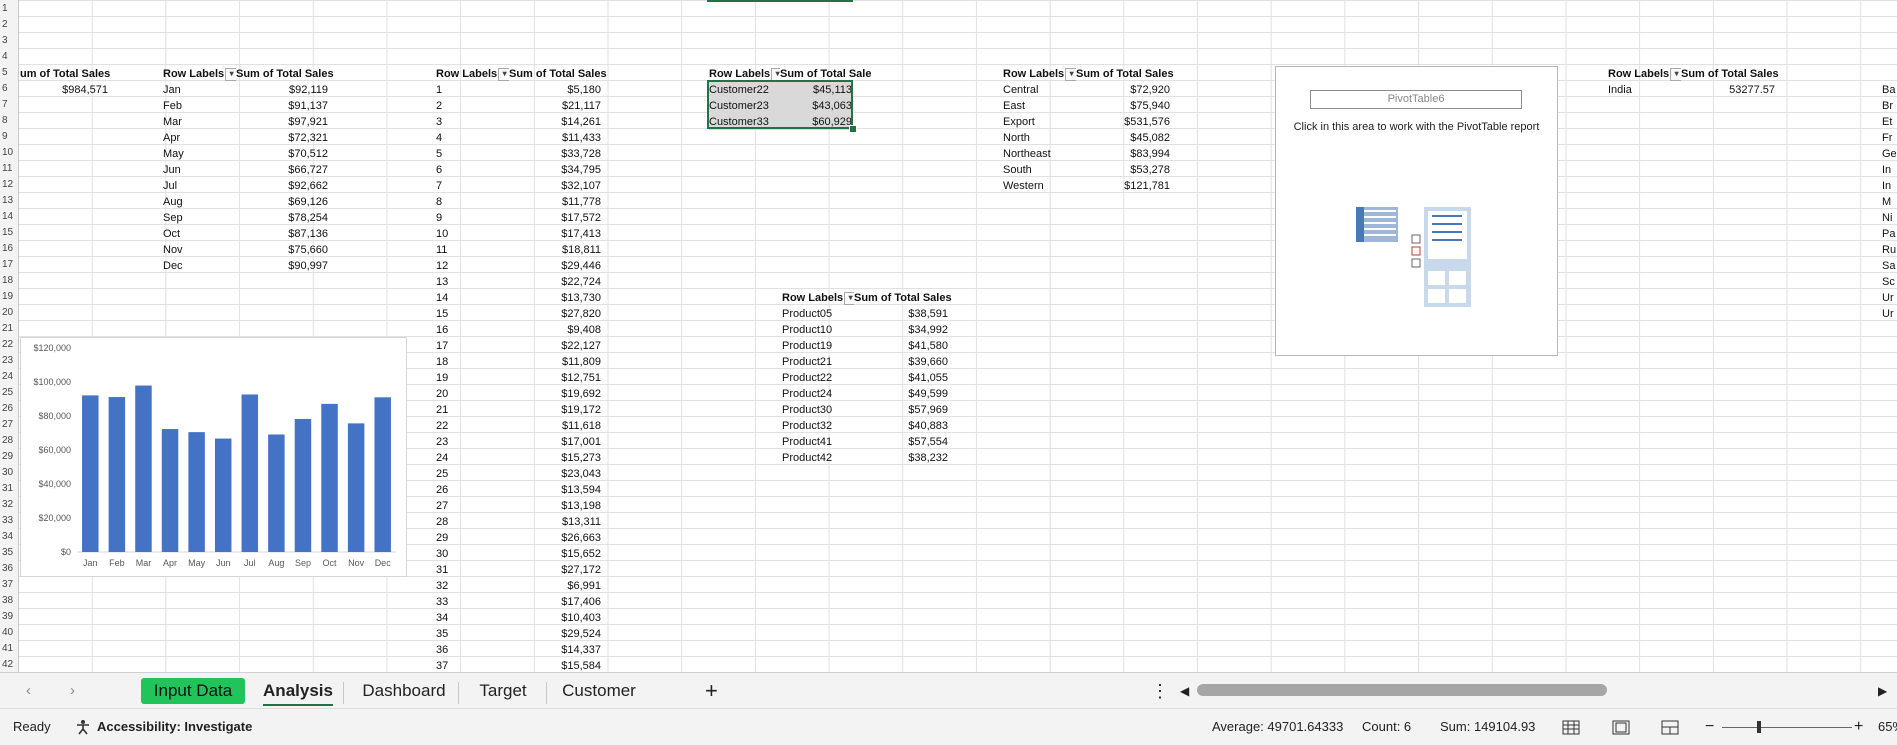 The width and height of the screenshot is (1897, 745). I want to click on row-number: 35, so click(9, 553).